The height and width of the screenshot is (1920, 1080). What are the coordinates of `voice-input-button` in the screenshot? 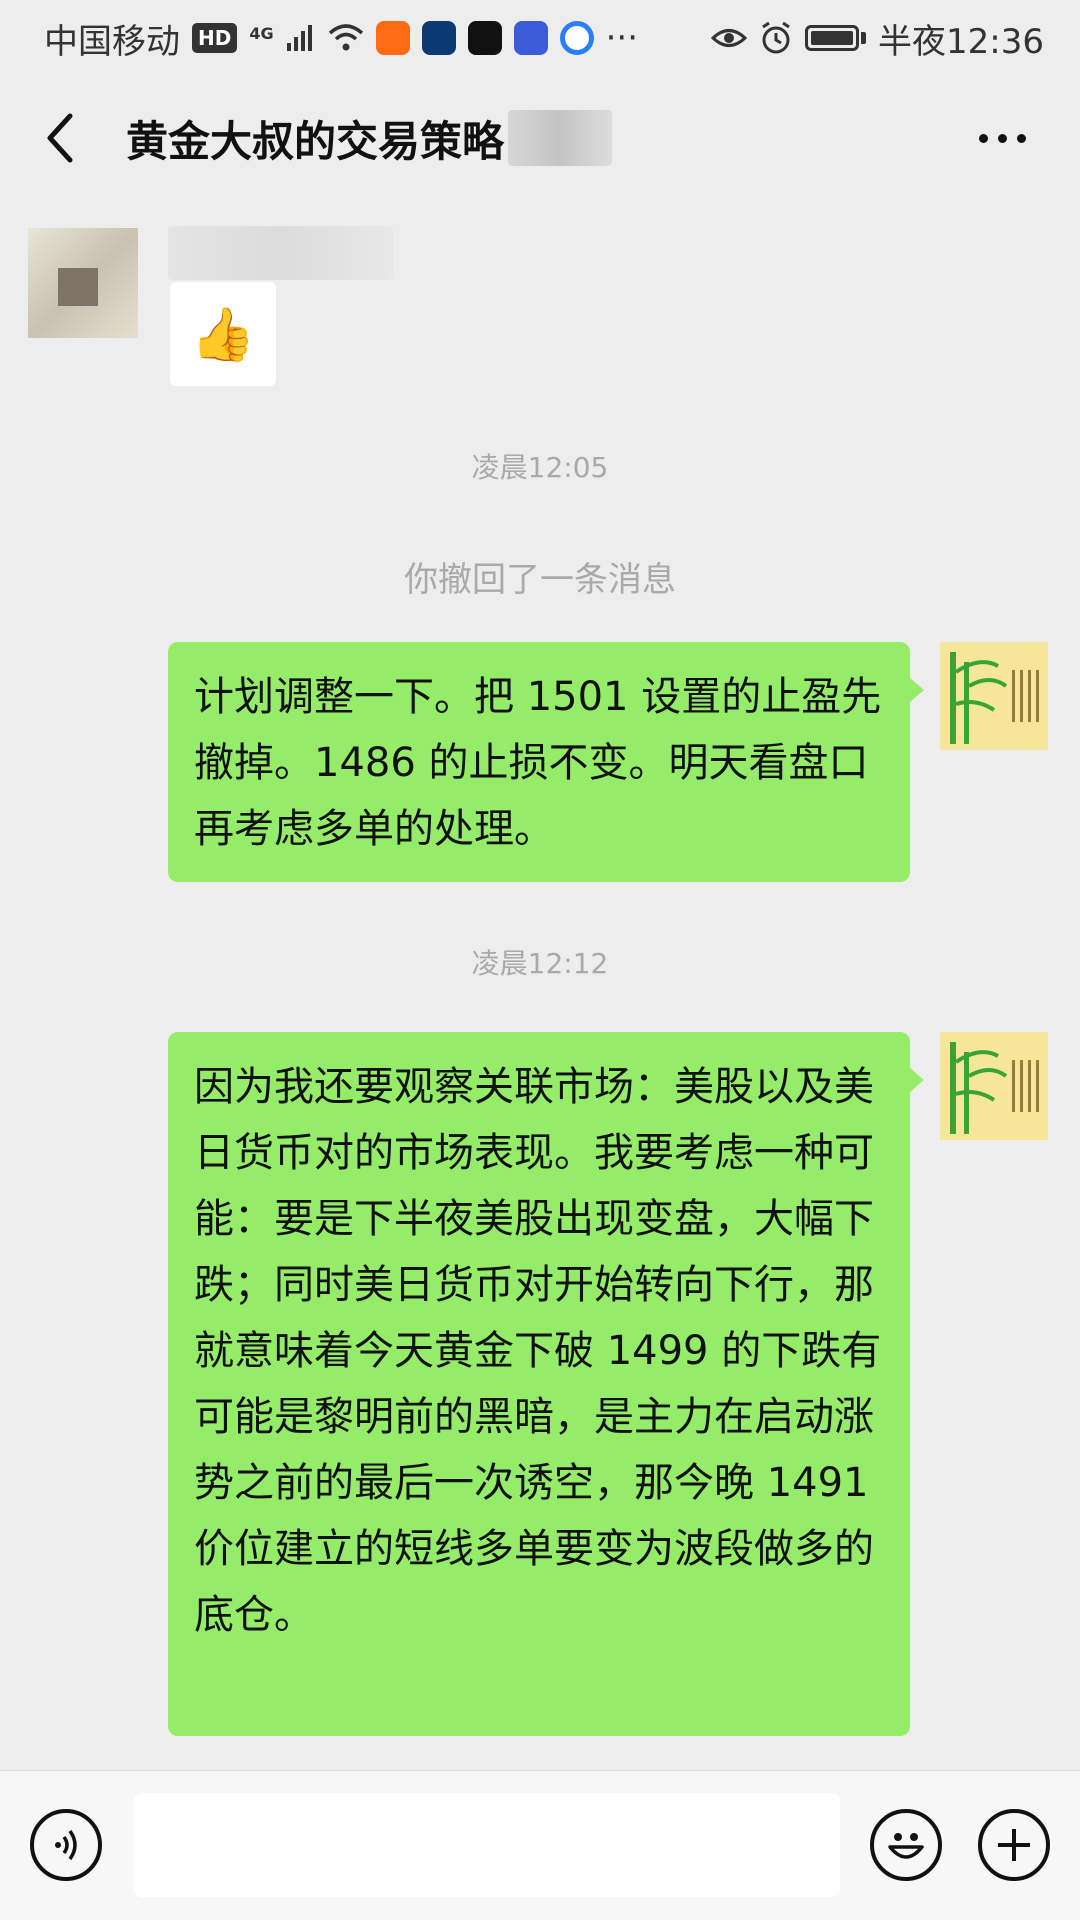 It's located at (66, 1845).